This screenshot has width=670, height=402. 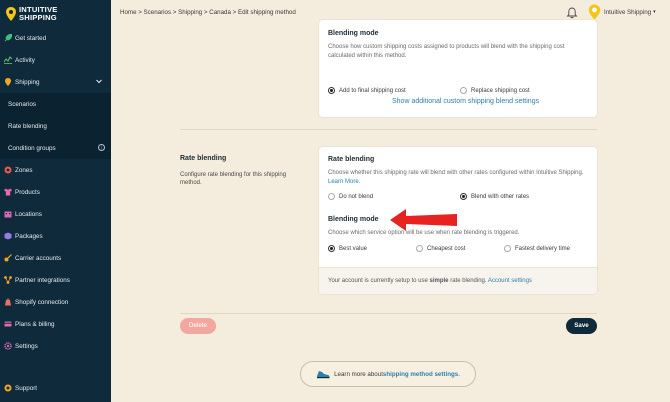 I want to click on radio-label: Best value, so click(x=353, y=248).